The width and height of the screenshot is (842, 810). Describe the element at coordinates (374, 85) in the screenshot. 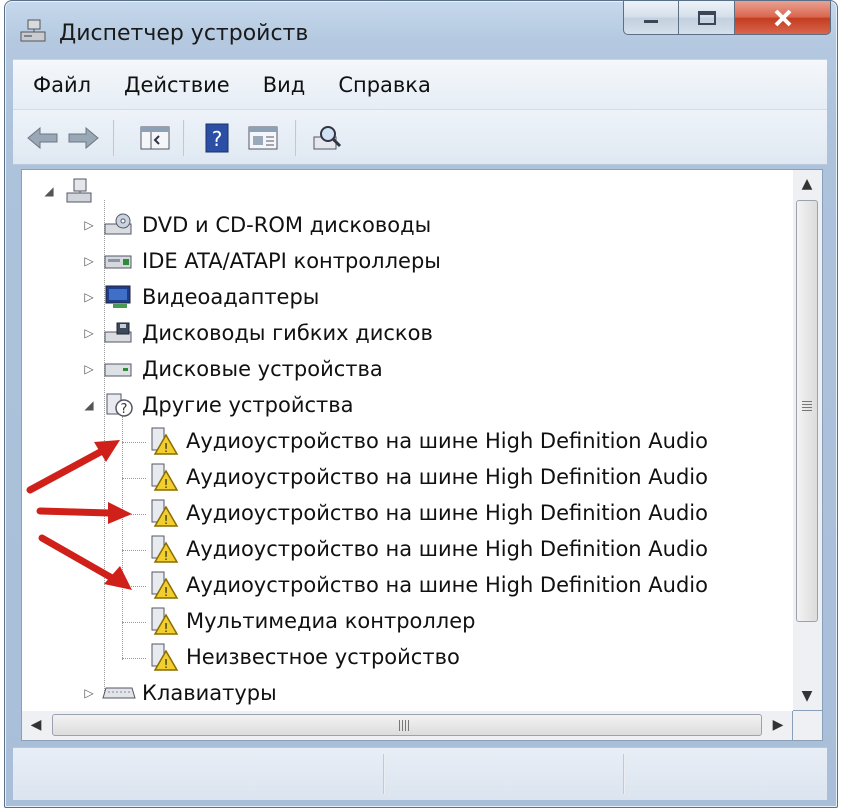

I see `menu-help: Справка` at that location.